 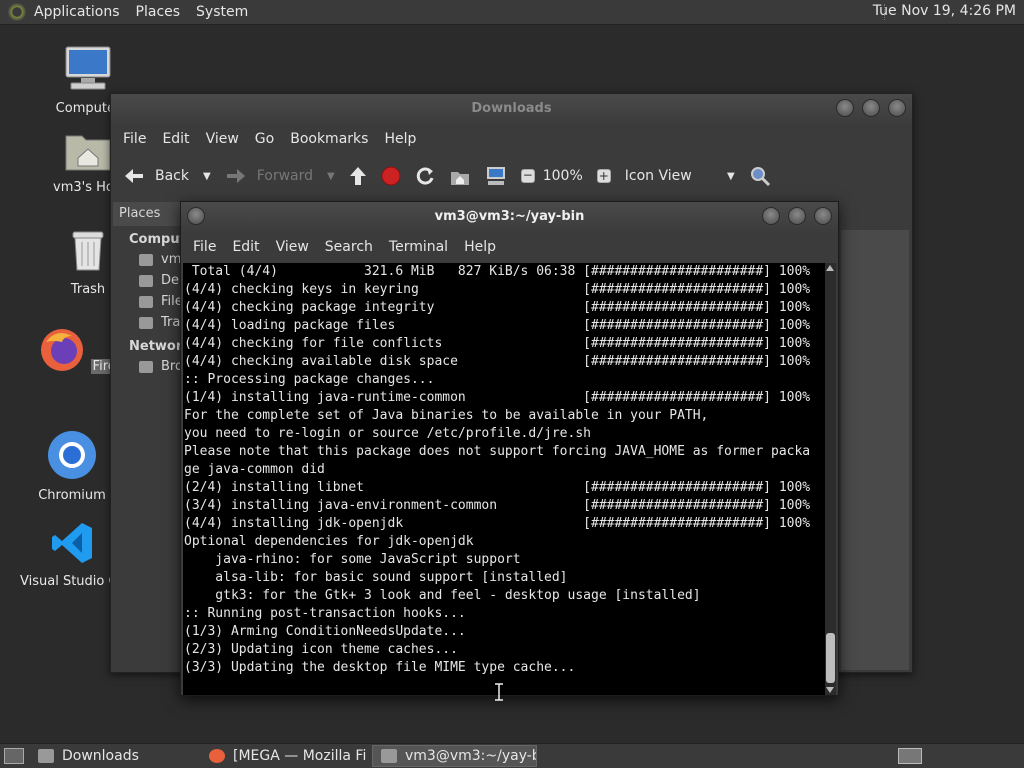 What do you see at coordinates (88, 153) in the screenshot?
I see `home-folder-icon` at bounding box center [88, 153].